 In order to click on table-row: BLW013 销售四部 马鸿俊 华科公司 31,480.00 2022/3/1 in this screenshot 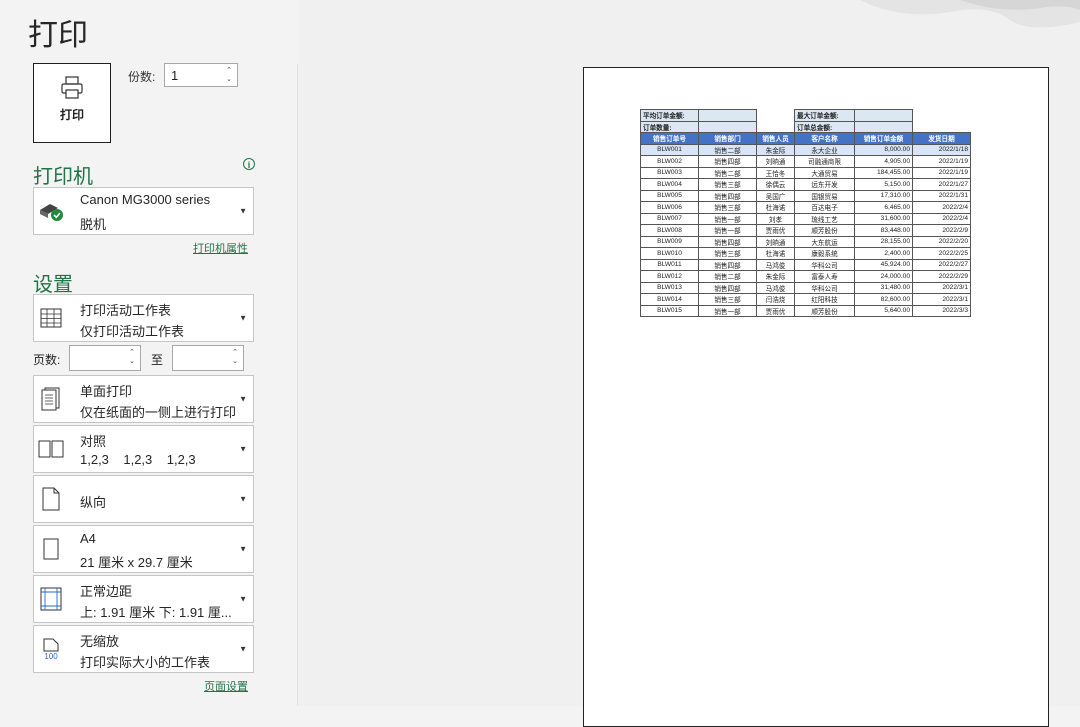, I will do `click(805, 287)`.